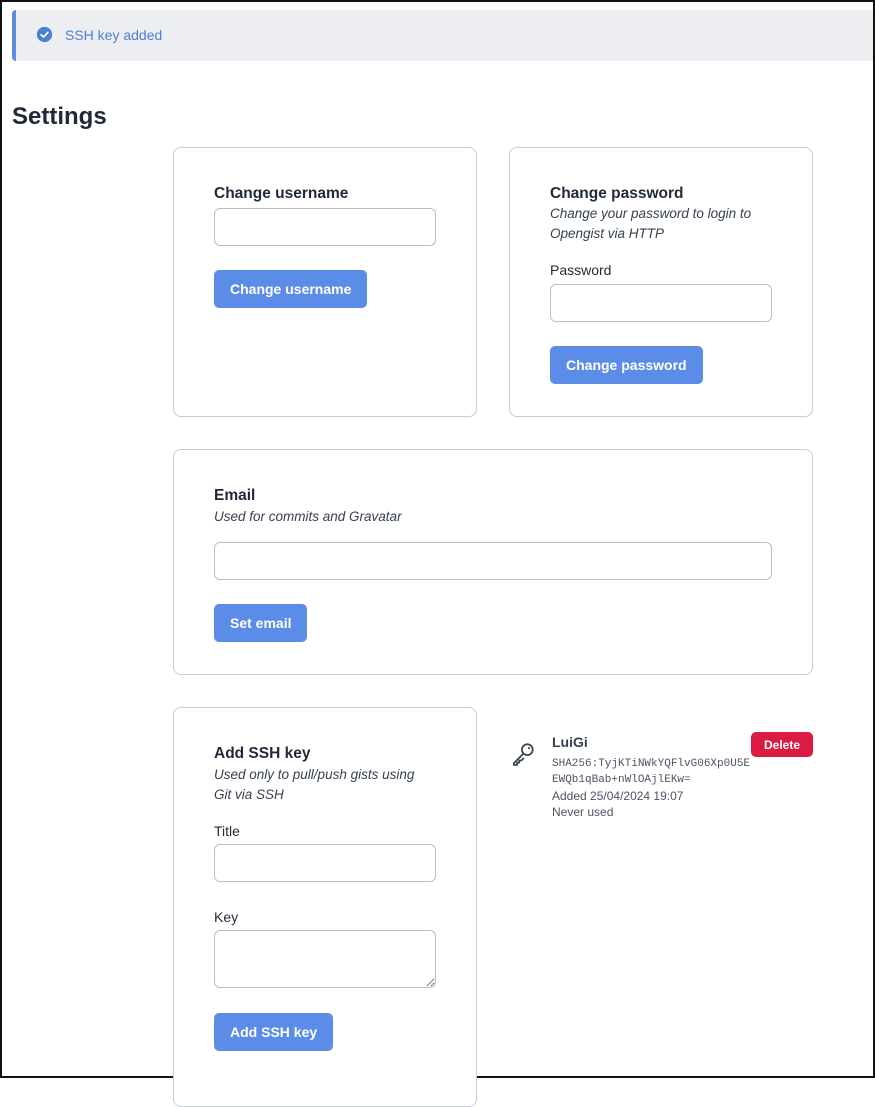  I want to click on ssh-key-textarea, so click(325, 959).